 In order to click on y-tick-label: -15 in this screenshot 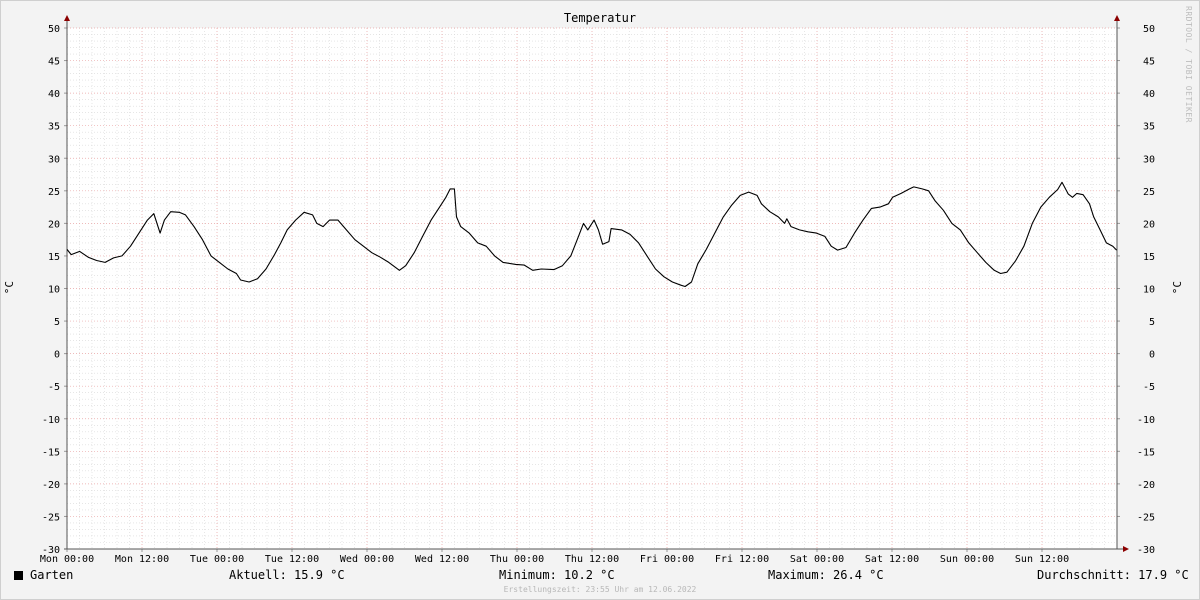, I will do `click(51, 452)`.